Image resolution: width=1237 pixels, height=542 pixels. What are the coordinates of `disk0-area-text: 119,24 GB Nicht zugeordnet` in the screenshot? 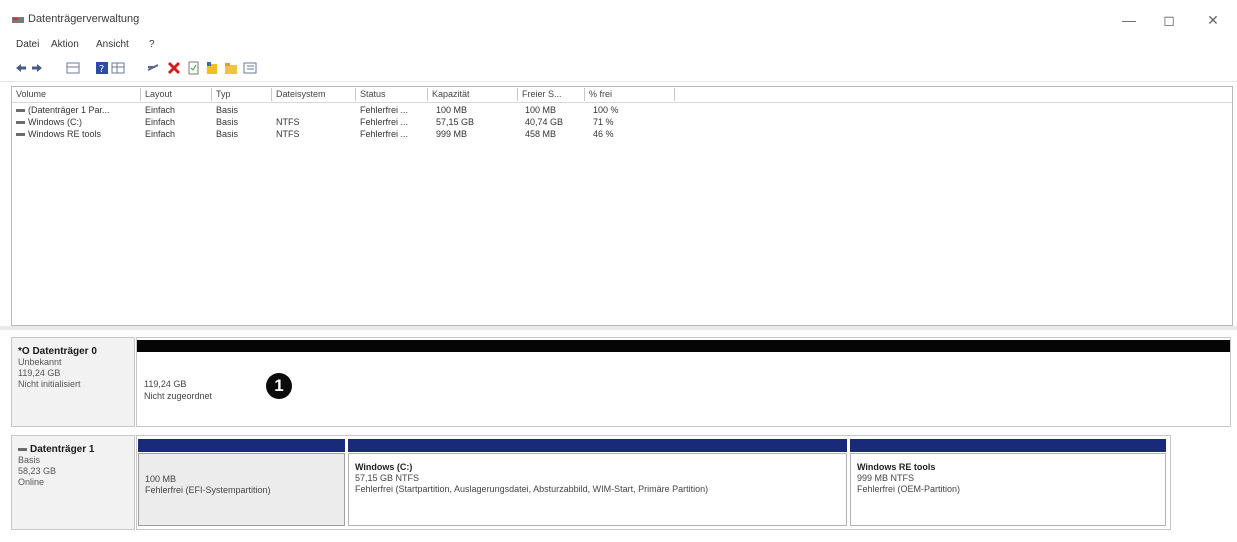 It's located at (178, 390).